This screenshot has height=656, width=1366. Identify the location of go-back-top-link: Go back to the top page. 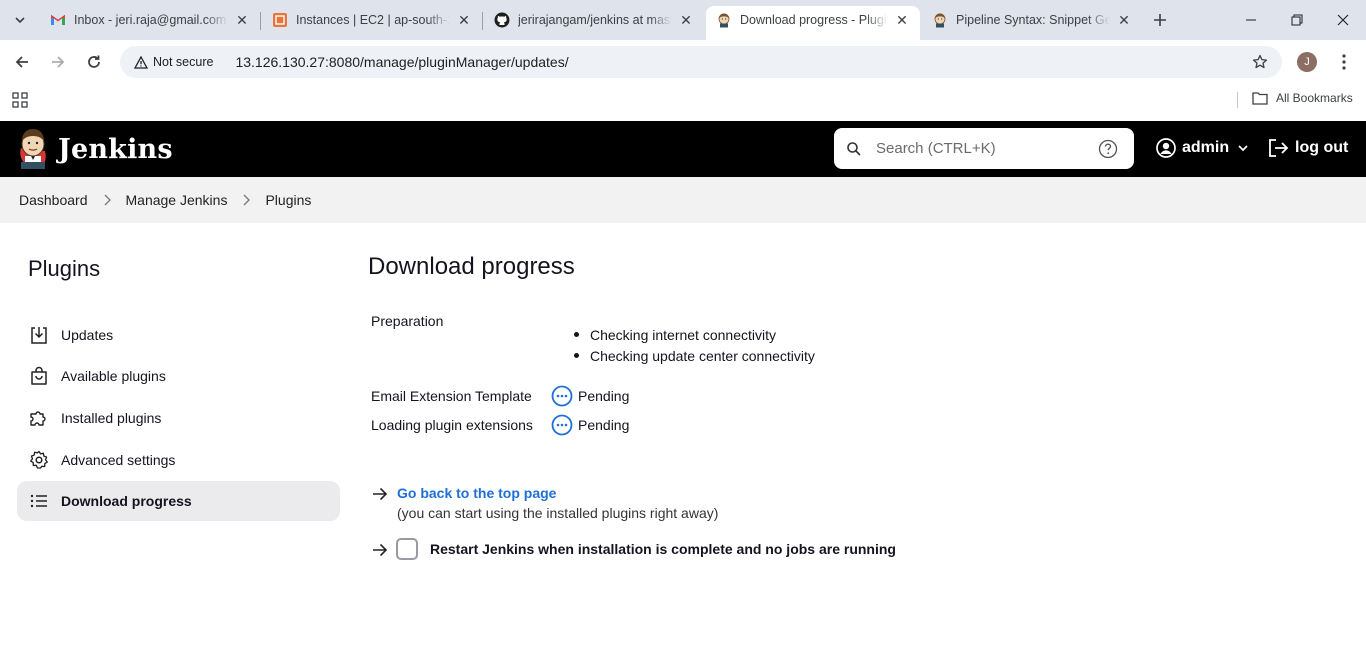
(557, 493).